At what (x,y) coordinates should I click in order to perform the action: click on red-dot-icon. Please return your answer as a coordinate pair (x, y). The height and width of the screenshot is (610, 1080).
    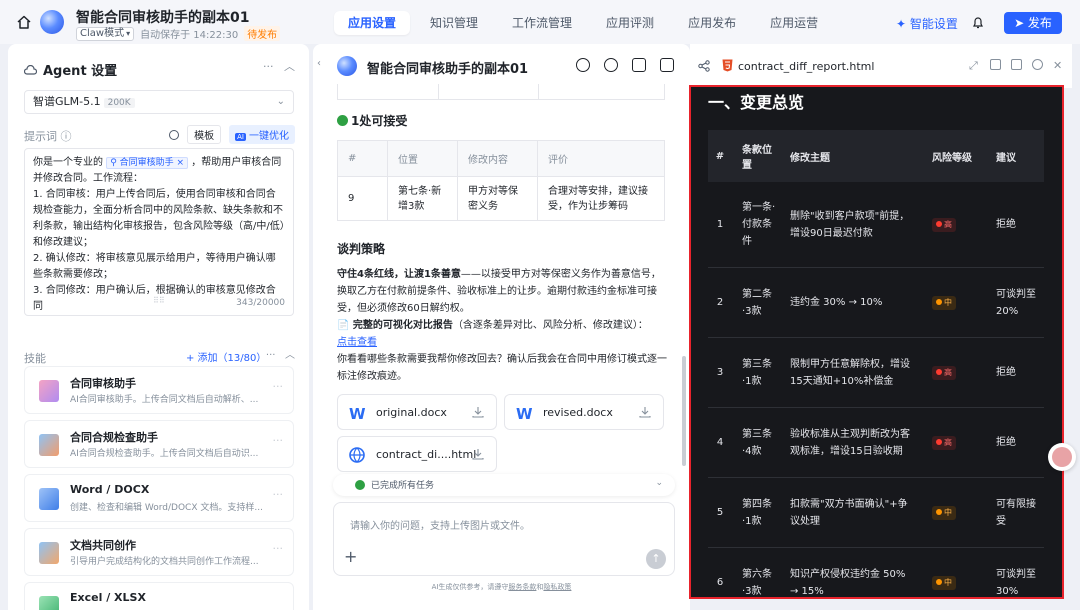
    Looking at the image, I should click on (939, 224).